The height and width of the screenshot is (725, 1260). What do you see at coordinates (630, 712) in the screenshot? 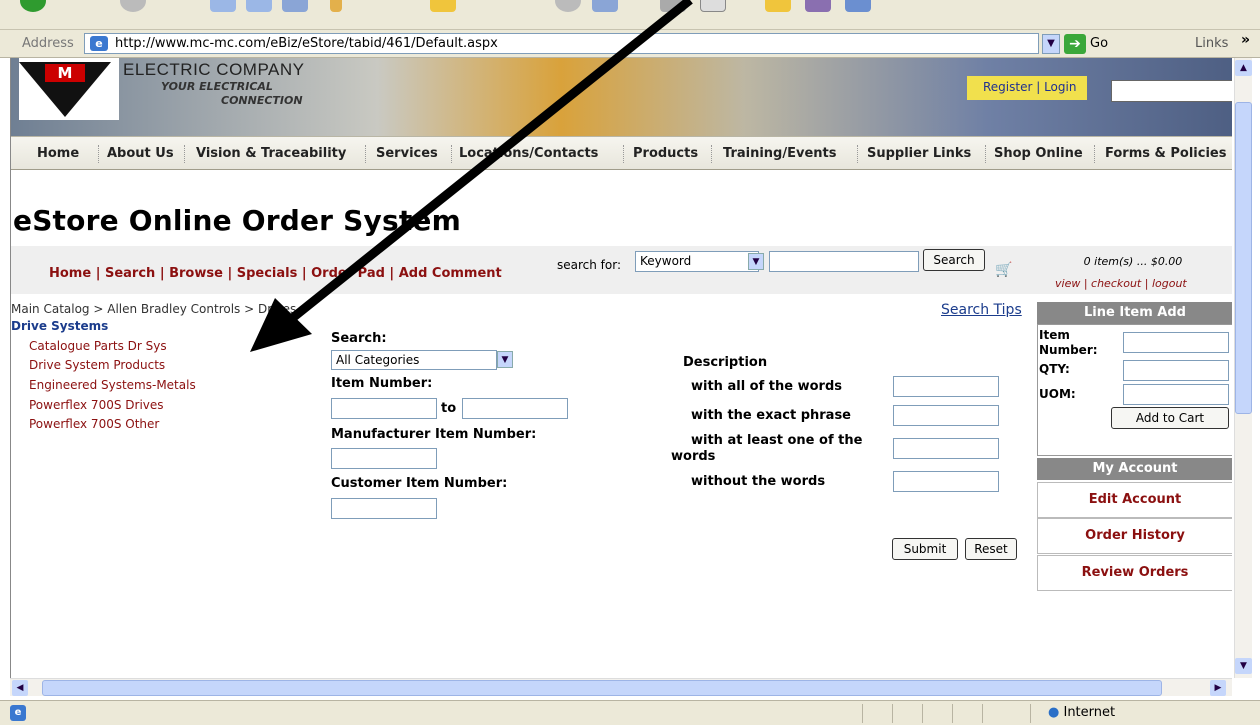
I see `status-bar: e ● Internet` at bounding box center [630, 712].